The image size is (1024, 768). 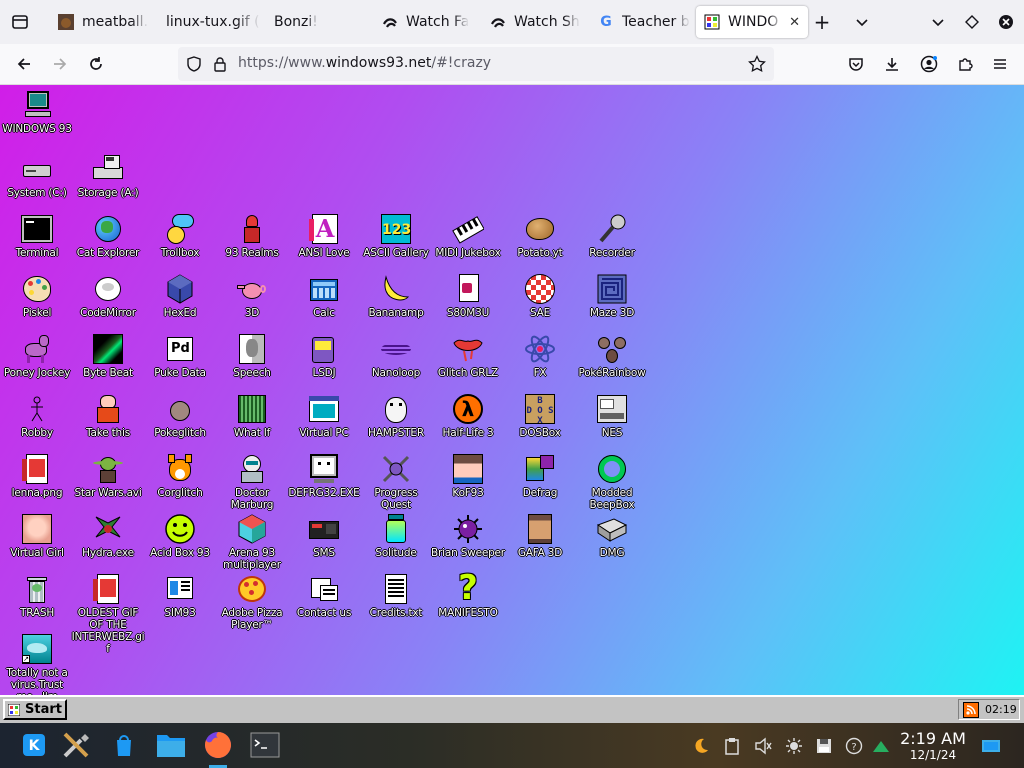 I want to click on desktop-icon-star-wars: Star Wars.avi, so click(x=108, y=476).